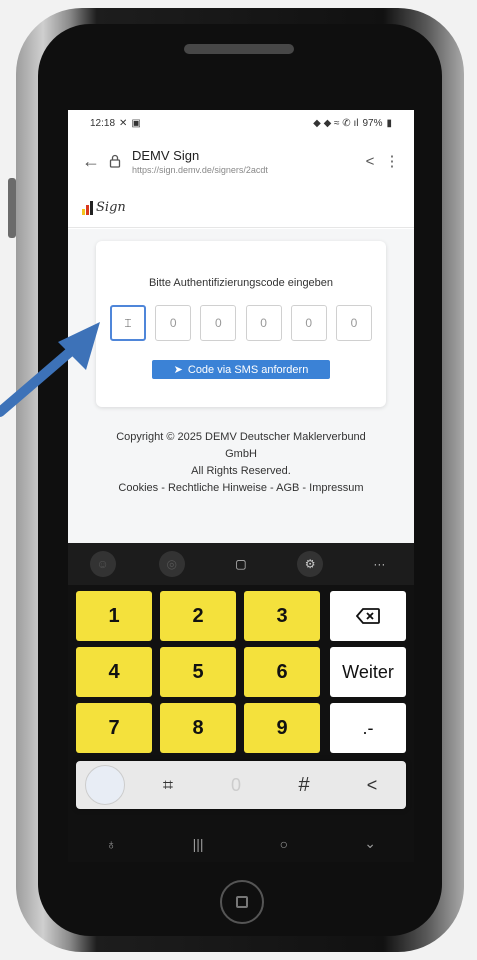  What do you see at coordinates (171, 564) in the screenshot?
I see `sticker-icon: ◎` at bounding box center [171, 564].